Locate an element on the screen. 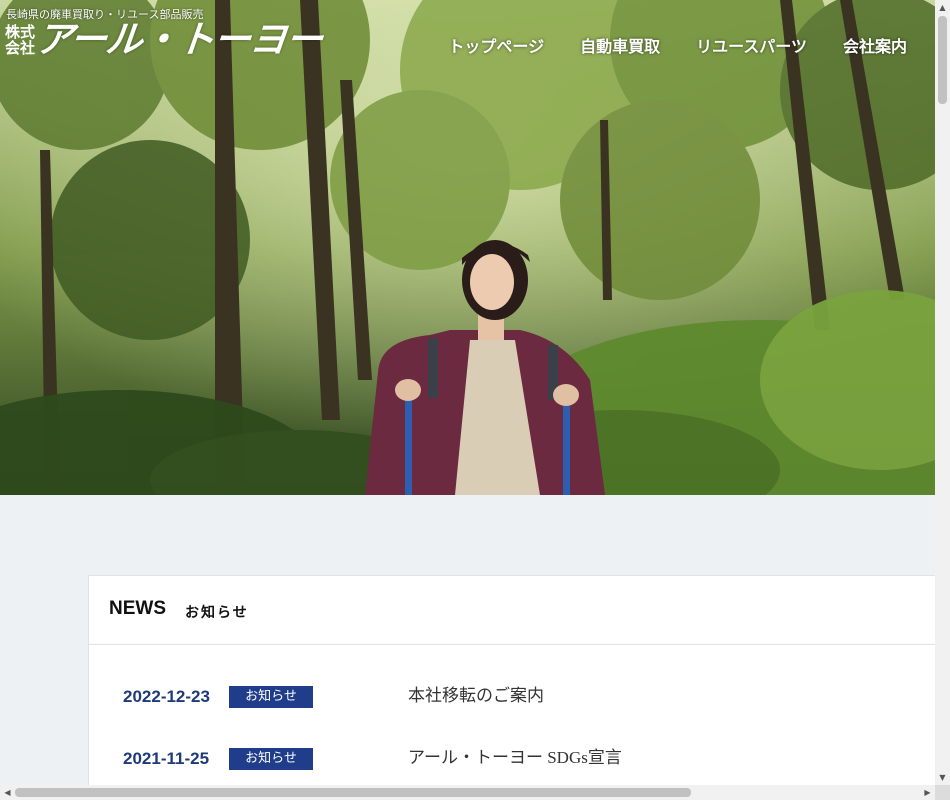 This screenshot has width=950, height=800. main-nav: トップページ 自動車買取 リユースパーツ 会社案内 is located at coordinates (659, 45).